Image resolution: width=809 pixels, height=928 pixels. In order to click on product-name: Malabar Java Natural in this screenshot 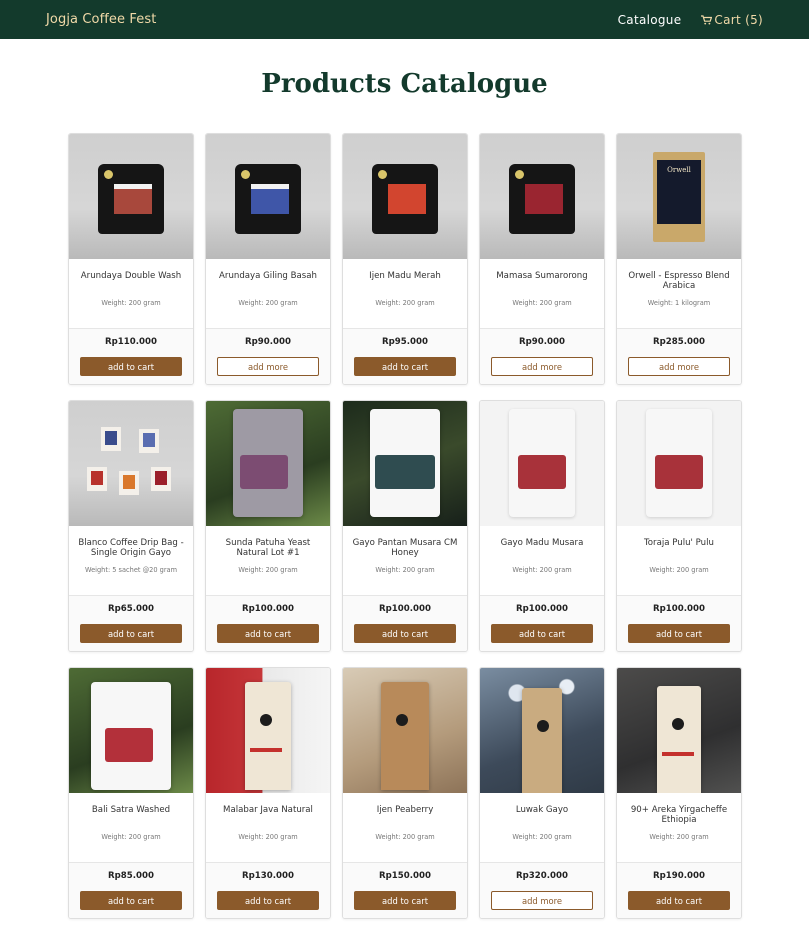, I will do `click(268, 810)`.